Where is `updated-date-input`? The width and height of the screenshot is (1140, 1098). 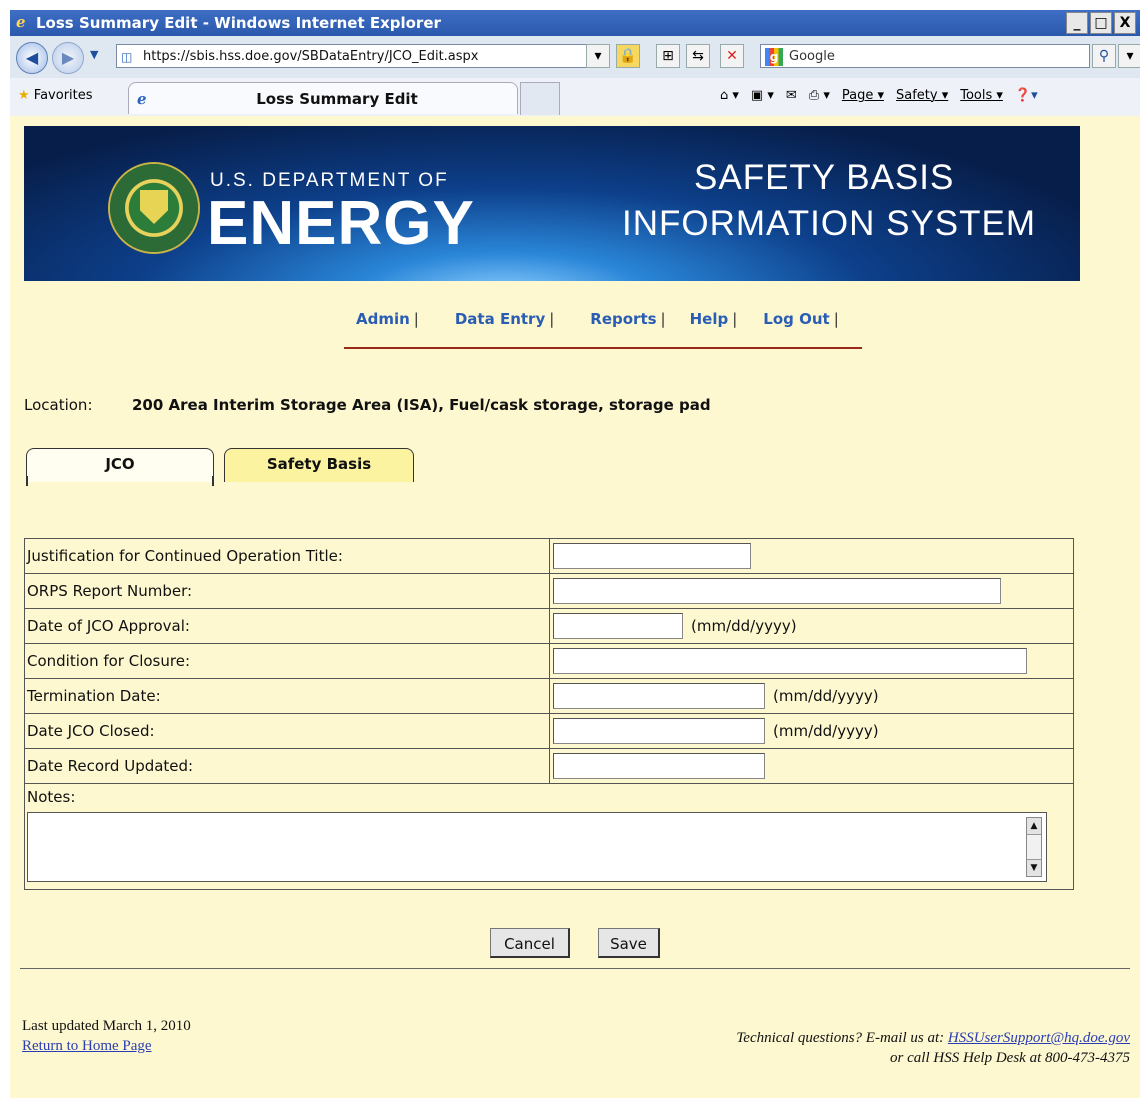 updated-date-input is located at coordinates (659, 766).